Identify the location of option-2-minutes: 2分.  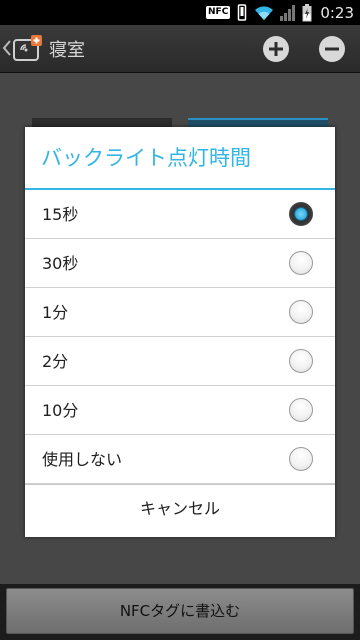
(180, 361).